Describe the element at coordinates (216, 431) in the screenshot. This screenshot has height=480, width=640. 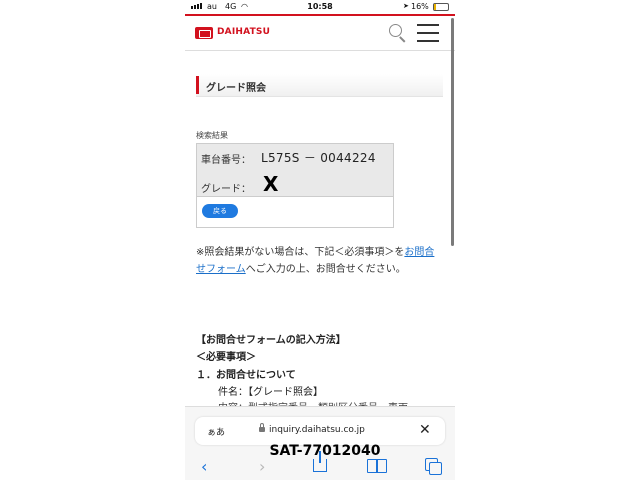
I see `text-size-button: ぁあ` at that location.